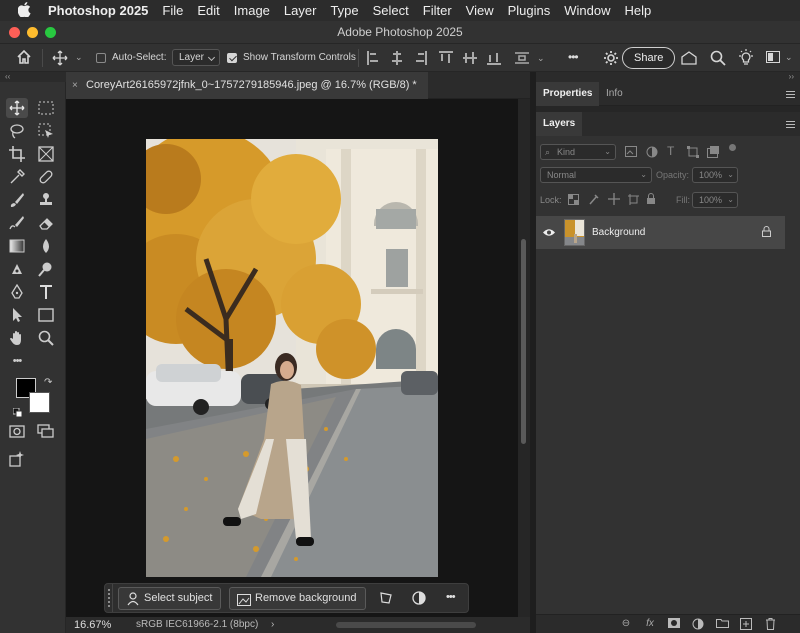  Describe the element at coordinates (17, 431) in the screenshot. I see `quick-mask-icon` at that location.